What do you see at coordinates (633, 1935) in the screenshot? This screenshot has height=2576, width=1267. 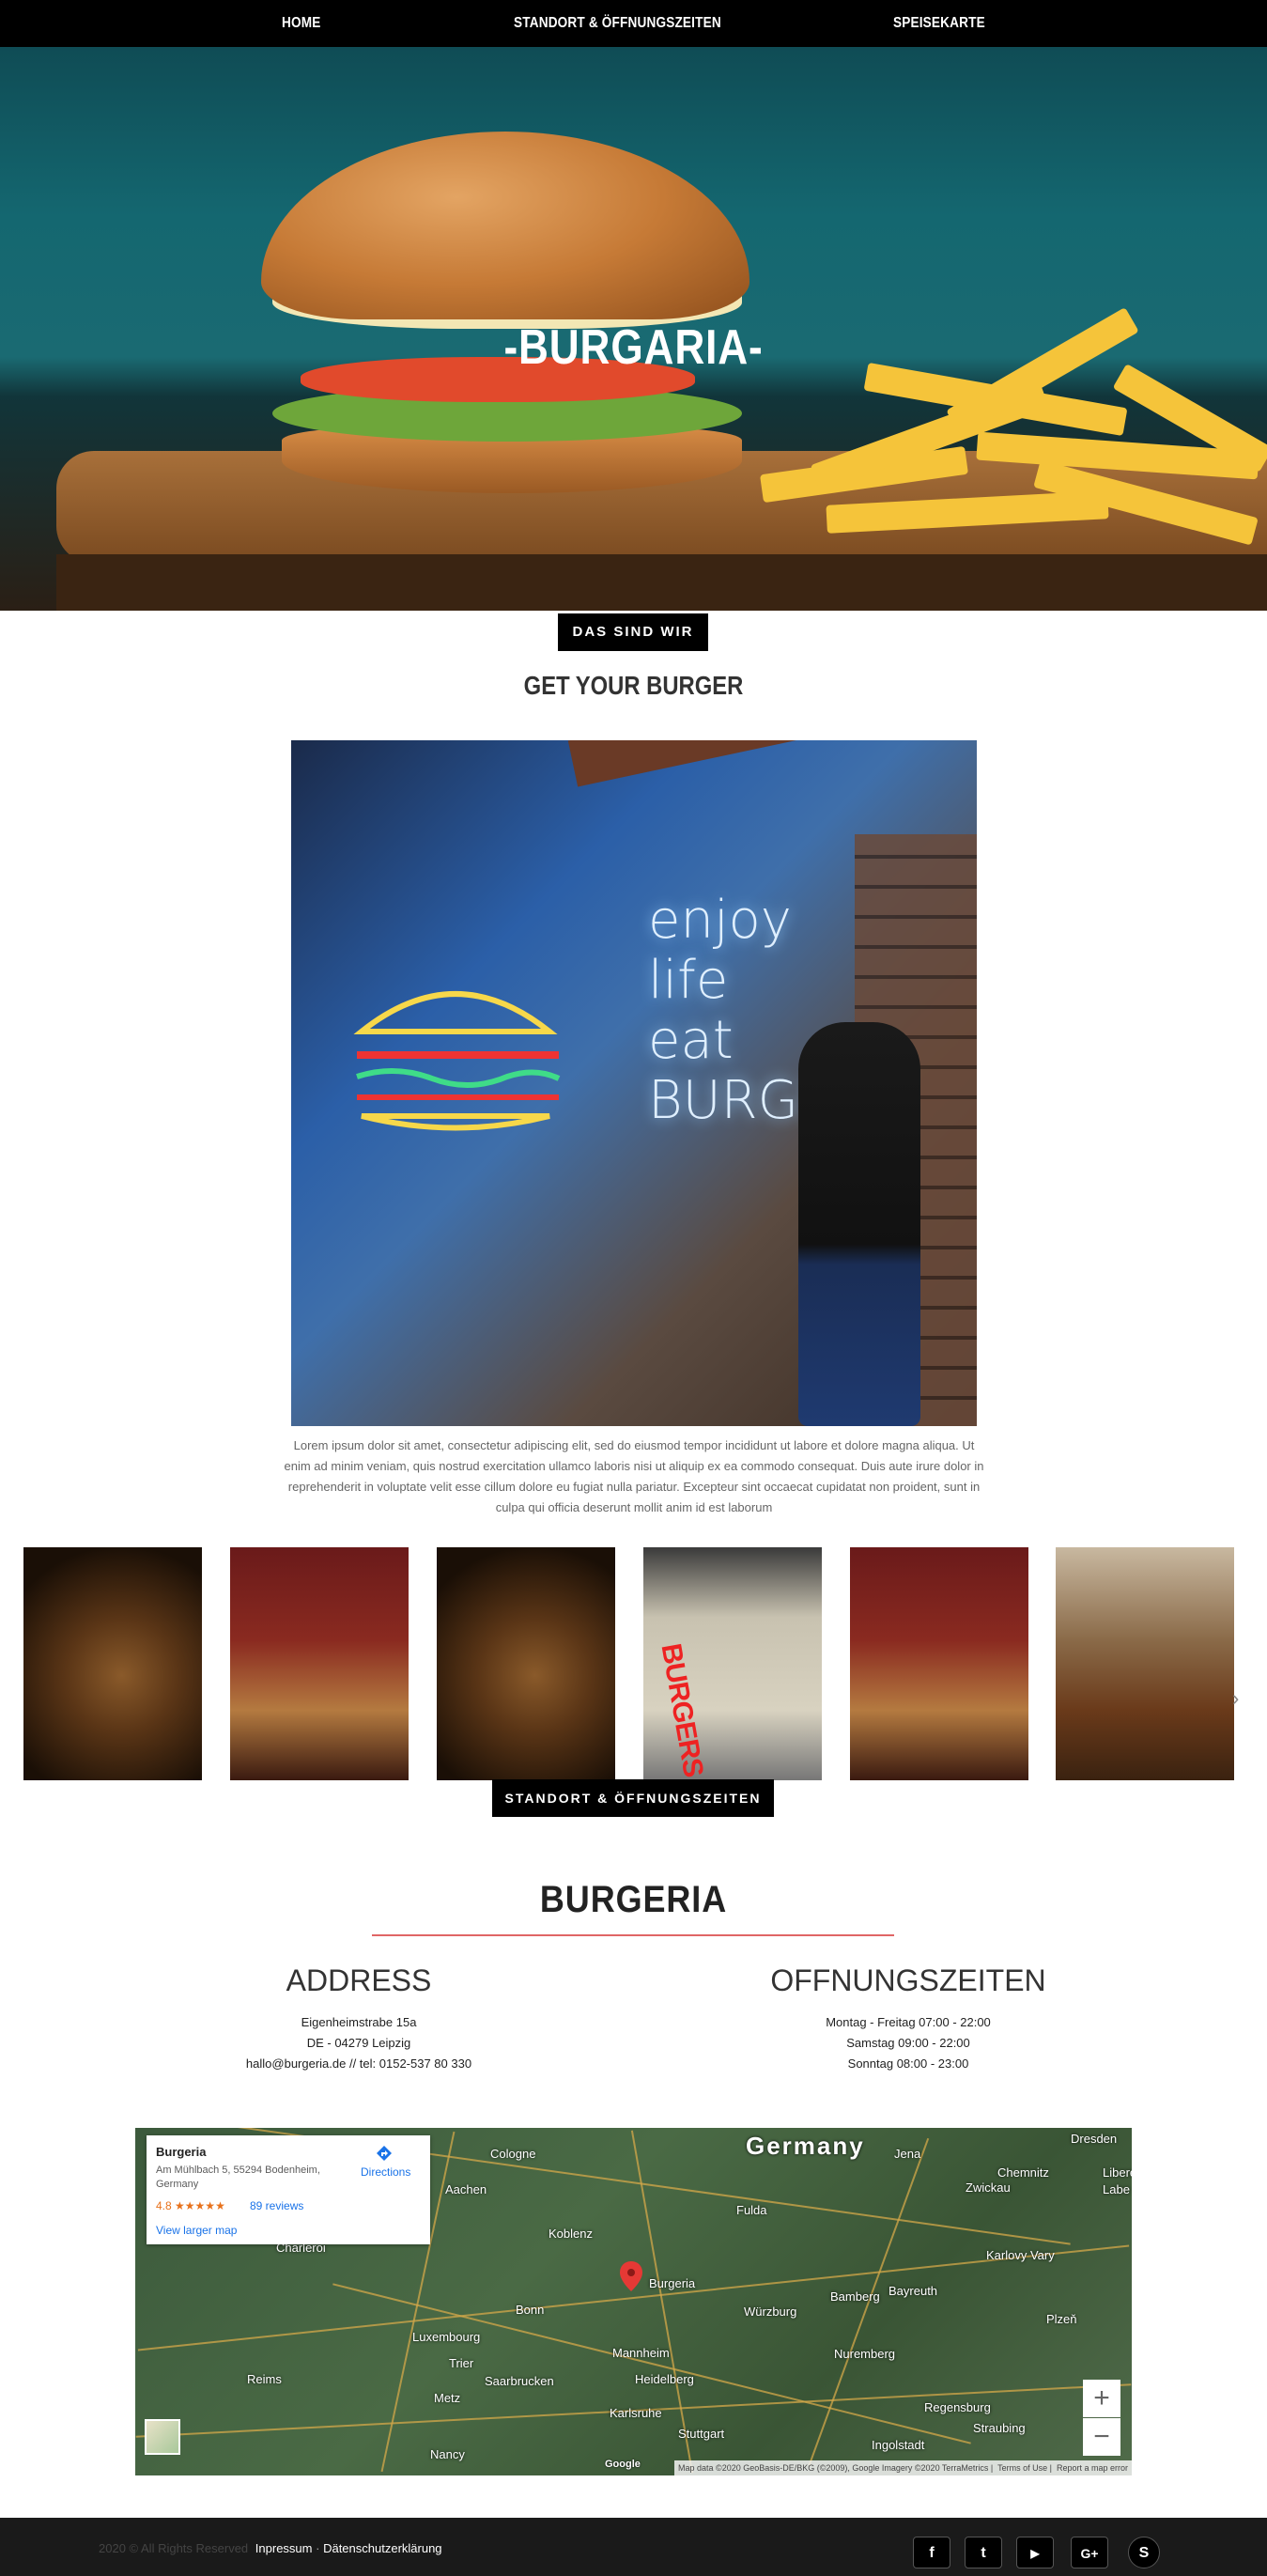 I see `title-divider` at bounding box center [633, 1935].